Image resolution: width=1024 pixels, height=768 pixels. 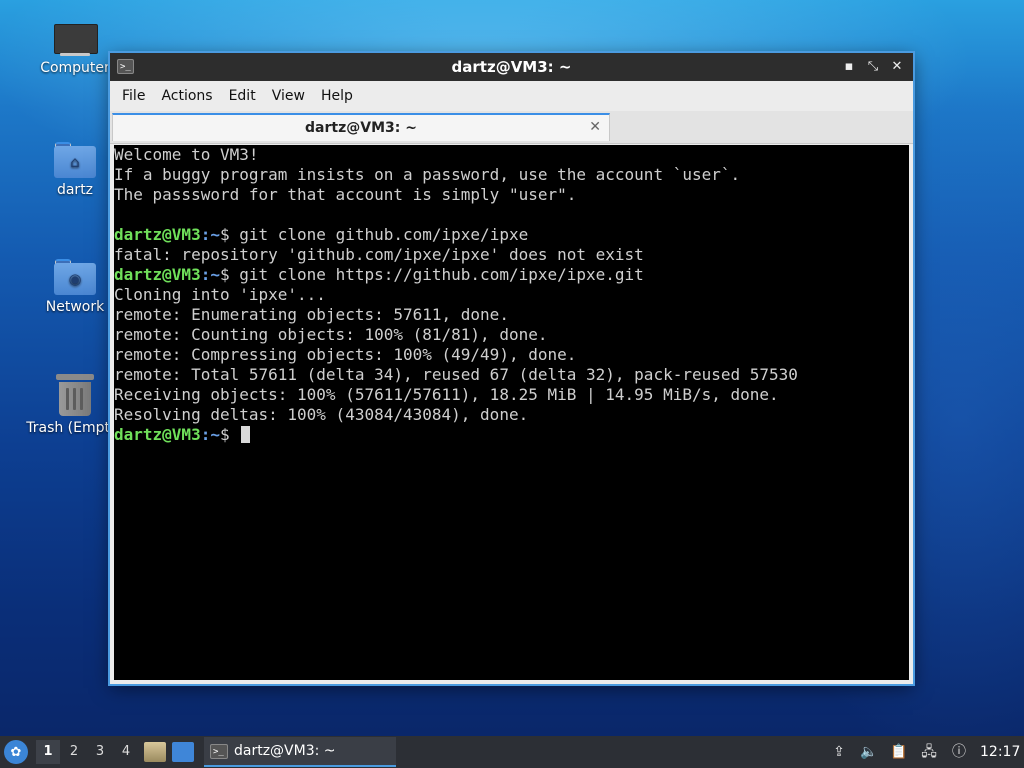 What do you see at coordinates (839, 752) in the screenshot?
I see `upload-icon: ⇪` at bounding box center [839, 752].